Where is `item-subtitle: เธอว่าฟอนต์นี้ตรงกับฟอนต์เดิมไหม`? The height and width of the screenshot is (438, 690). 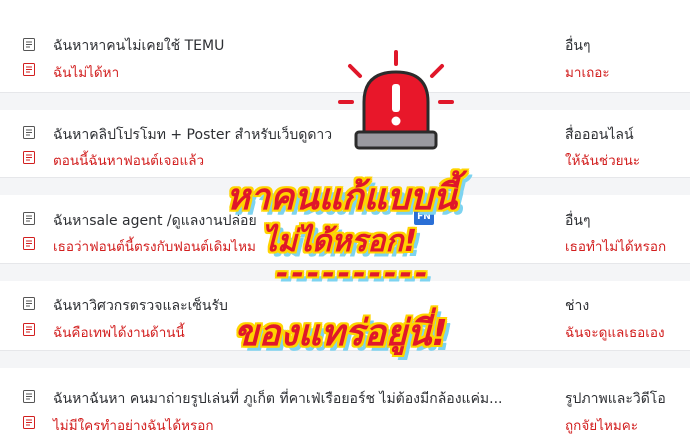 item-subtitle: เธอว่าฟอนต์นี้ตรงกับฟอนต์เดิมไหม is located at coordinates (154, 247).